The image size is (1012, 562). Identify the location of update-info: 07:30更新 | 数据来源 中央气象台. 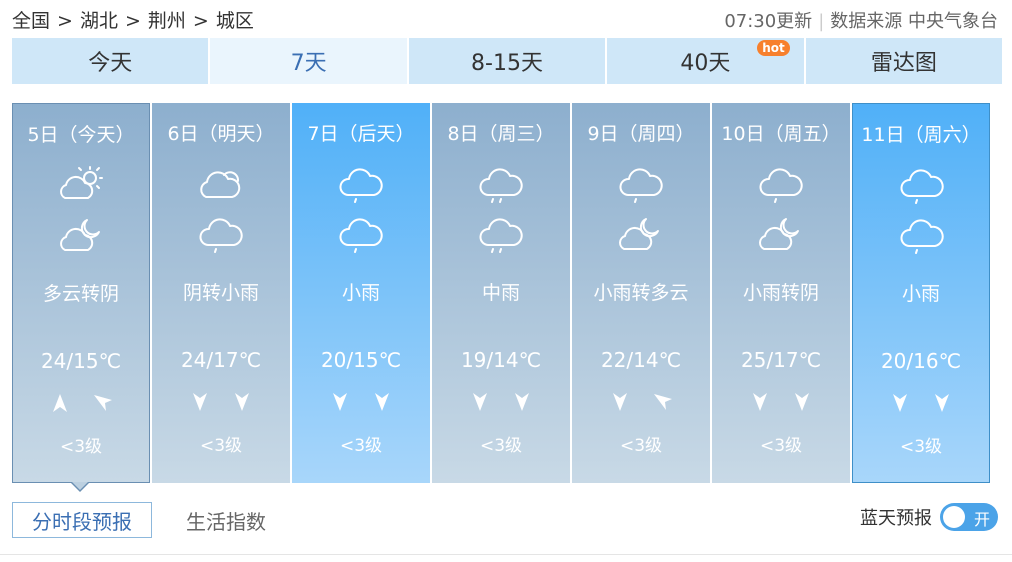
(861, 20).